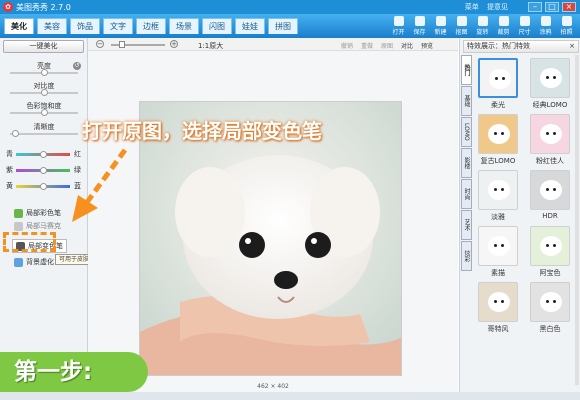  Describe the element at coordinates (498, 329) in the screenshot. I see `effect-label: 哥特风` at that location.